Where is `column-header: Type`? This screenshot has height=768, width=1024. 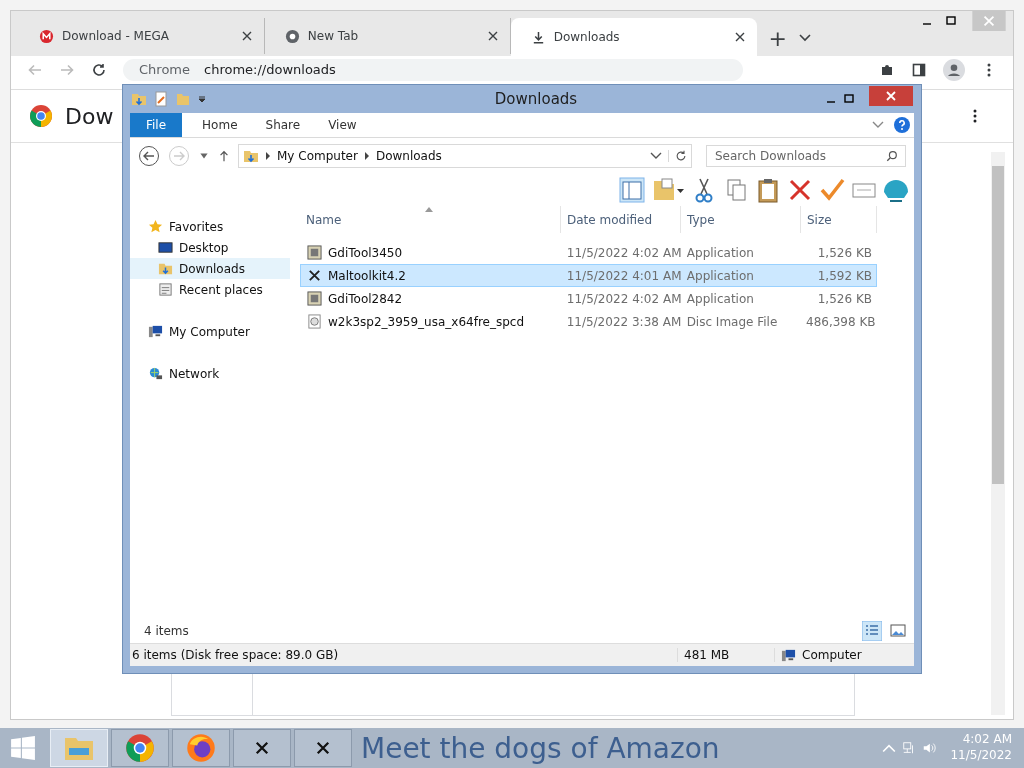
column-header: Type is located at coordinates (741, 219).